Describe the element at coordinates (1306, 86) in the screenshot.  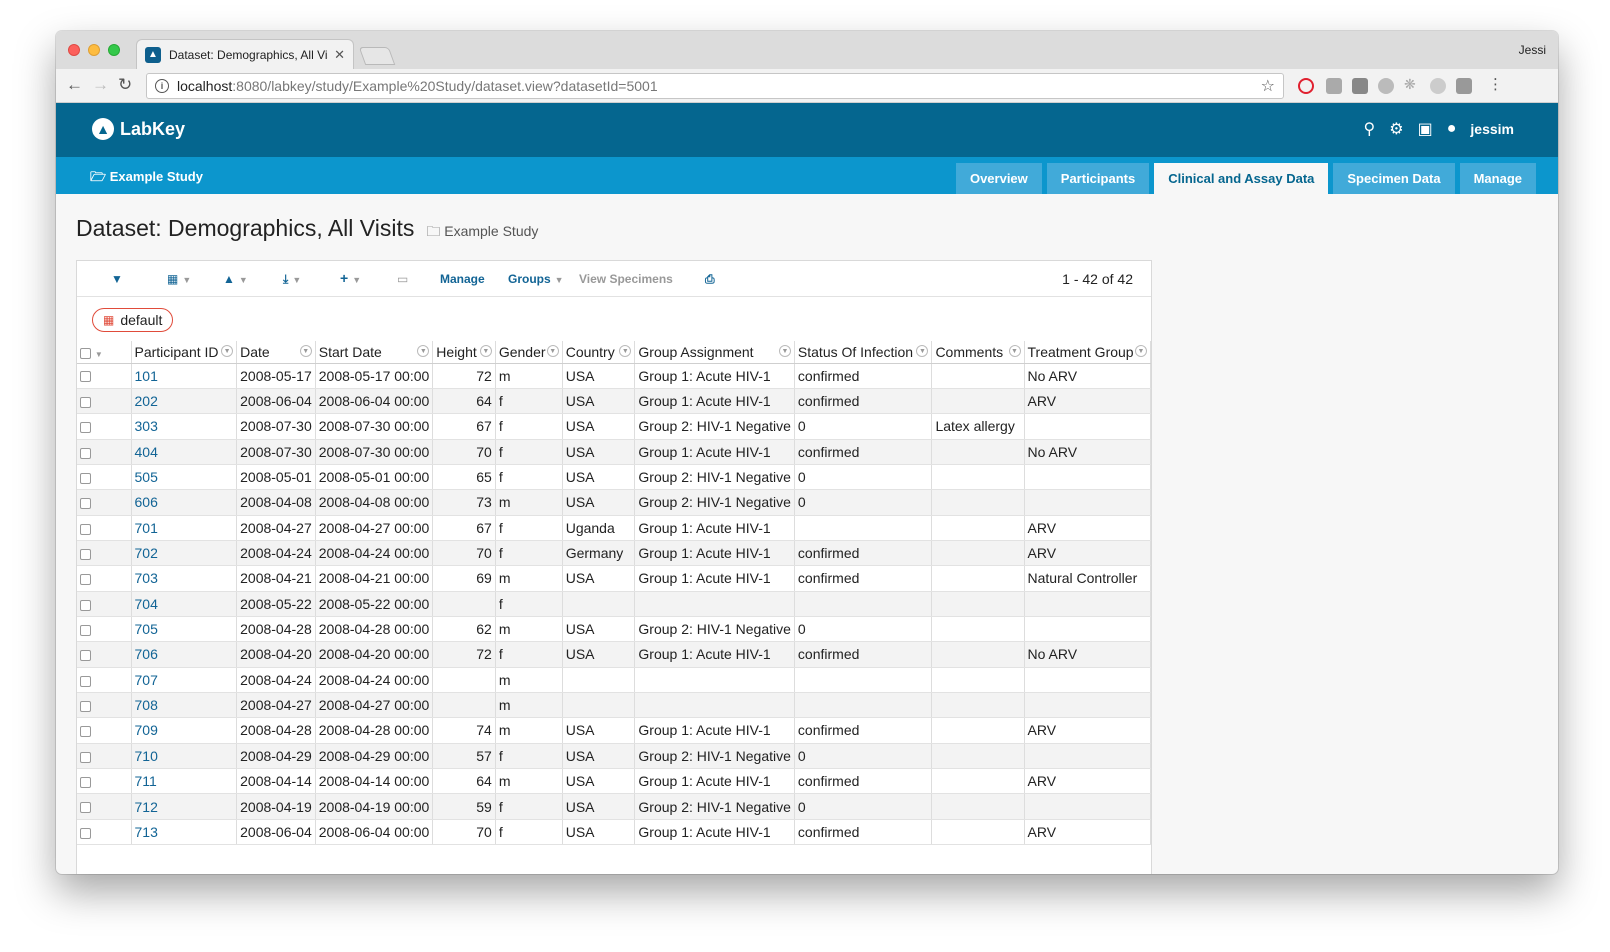
I see `opera-extension-icon` at that location.